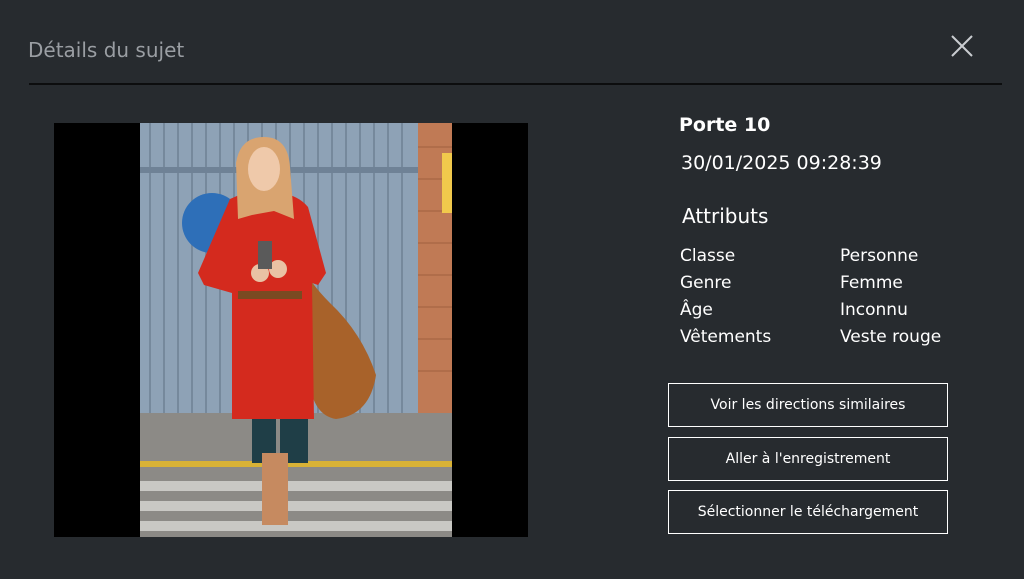 This screenshot has width=1024, height=579. Describe the element at coordinates (830, 339) in the screenshot. I see `attribute-row-clothing: Vêtements Veste rouge` at that location.